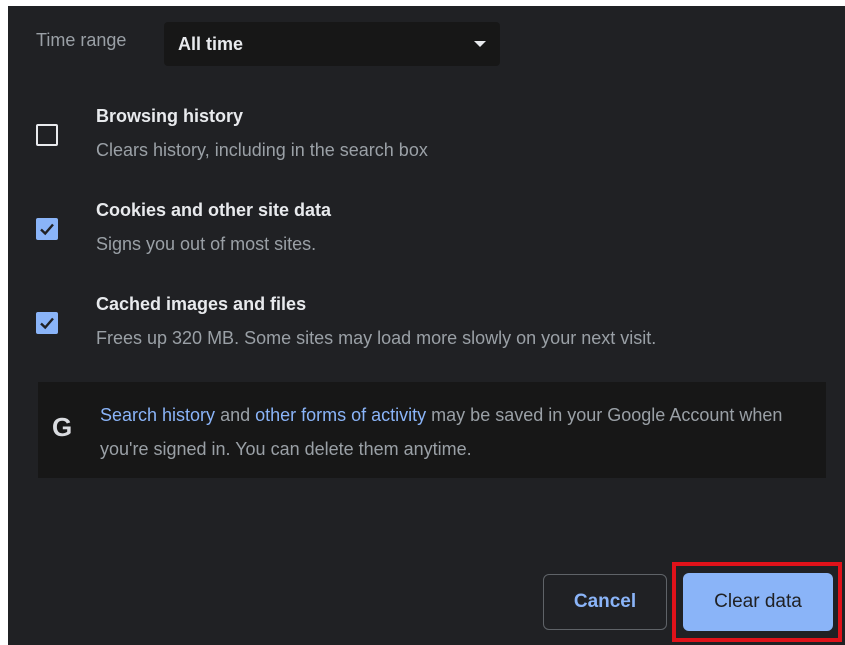 The width and height of the screenshot is (845, 645). I want to click on cached-images-checkbox, so click(47, 323).